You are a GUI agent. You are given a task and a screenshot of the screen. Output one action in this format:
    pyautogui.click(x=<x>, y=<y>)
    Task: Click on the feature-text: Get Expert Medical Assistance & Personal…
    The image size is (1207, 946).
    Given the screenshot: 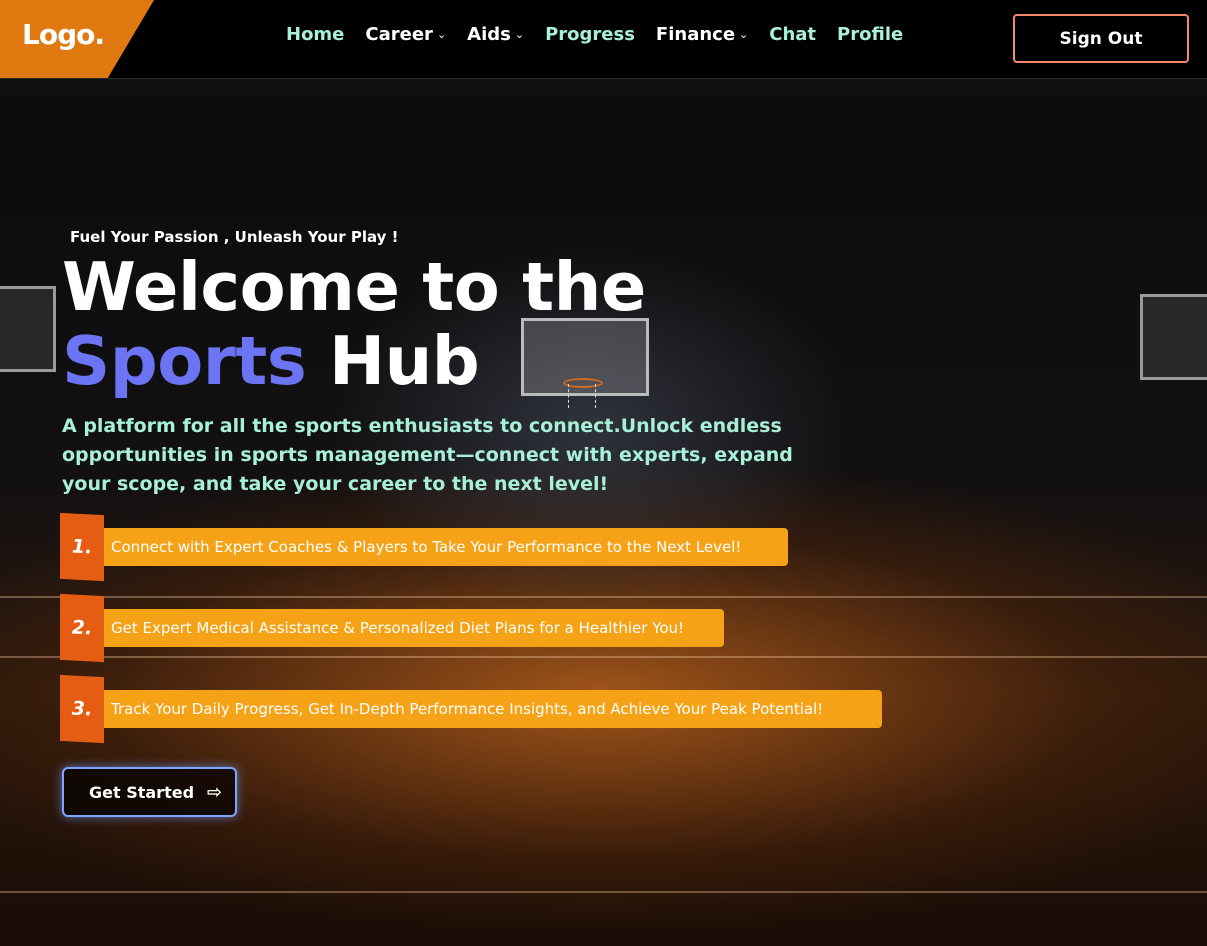 What is the action you would take?
    pyautogui.click(x=412, y=628)
    